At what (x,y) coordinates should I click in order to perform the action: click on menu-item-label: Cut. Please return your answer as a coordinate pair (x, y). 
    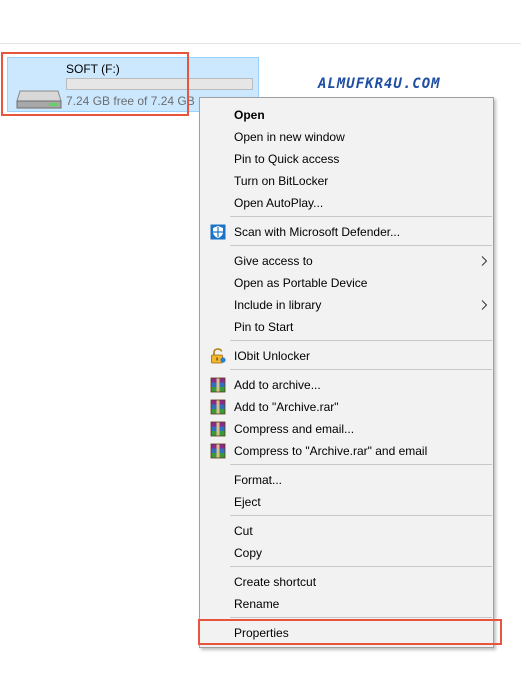
    Looking at the image, I should click on (243, 531).